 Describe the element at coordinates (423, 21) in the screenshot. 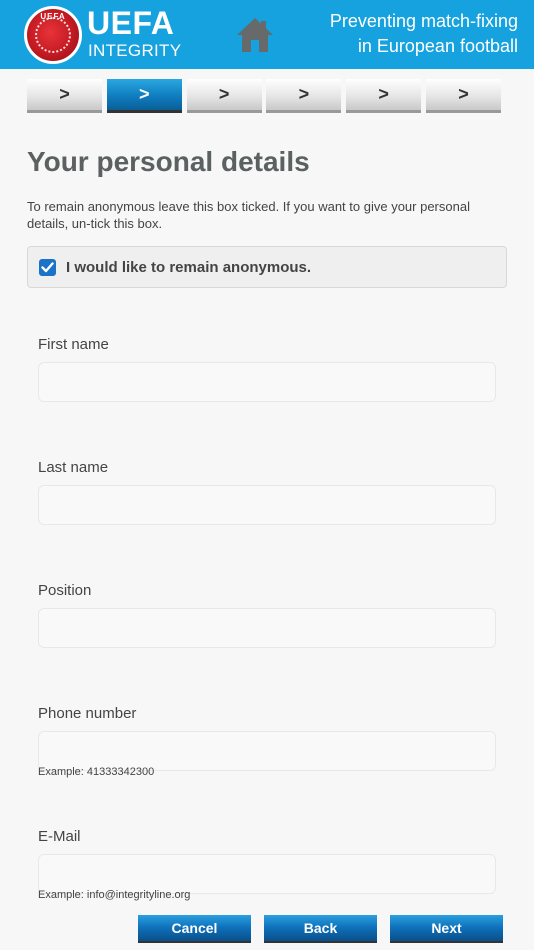

I see `tagline-line-1: Preventing match-fixing` at that location.